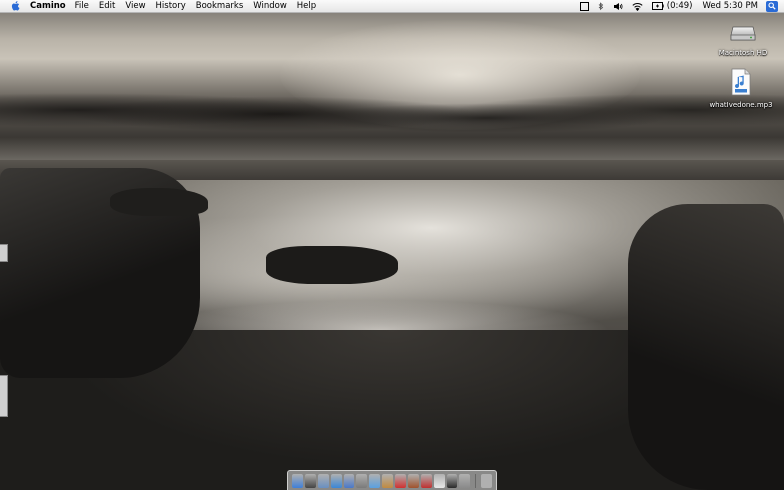  Describe the element at coordinates (465, 480) in the screenshot. I see `system-preferences-icon` at that location.